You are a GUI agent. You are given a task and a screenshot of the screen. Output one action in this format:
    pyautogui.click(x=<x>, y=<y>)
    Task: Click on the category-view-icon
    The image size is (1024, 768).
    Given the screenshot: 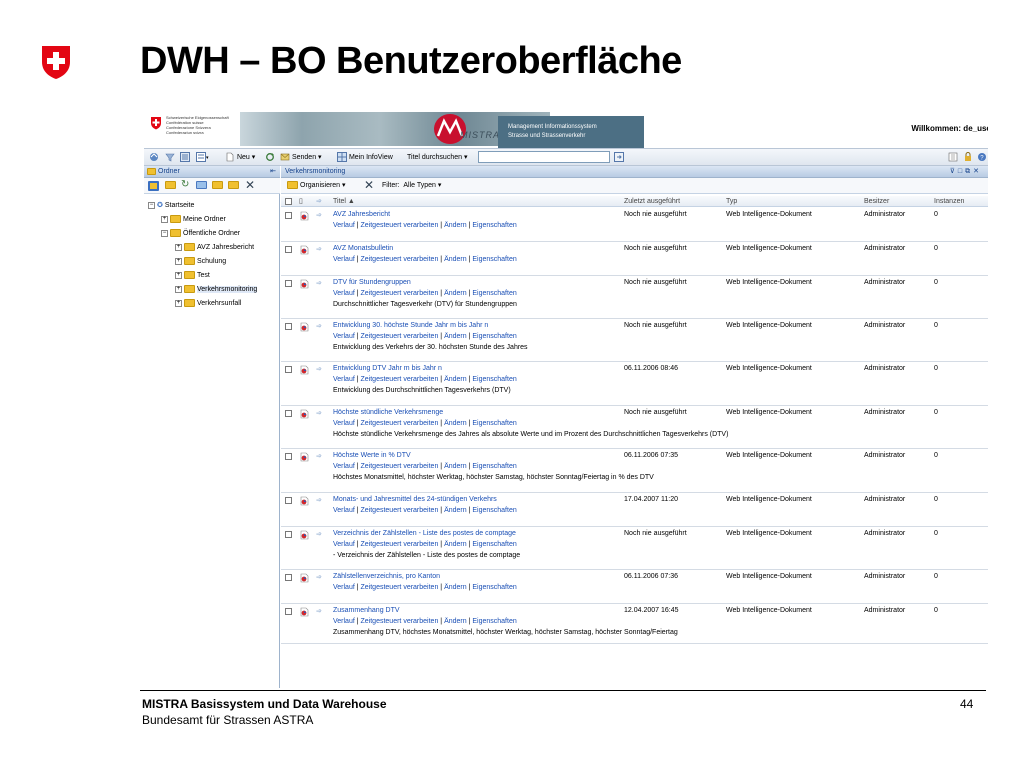 What is the action you would take?
    pyautogui.click(x=170, y=185)
    